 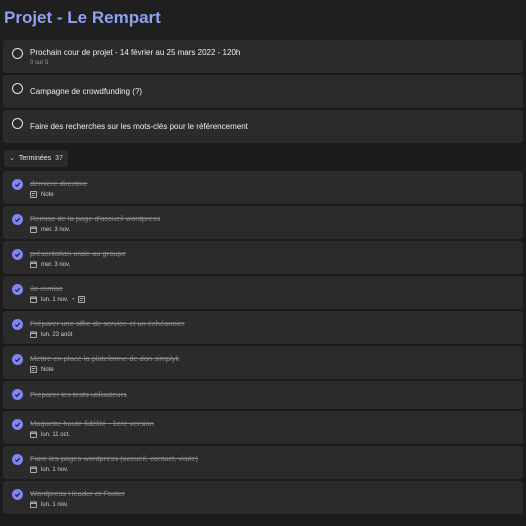 I want to click on completed-task-item: derniere directive Note, so click(x=263, y=187).